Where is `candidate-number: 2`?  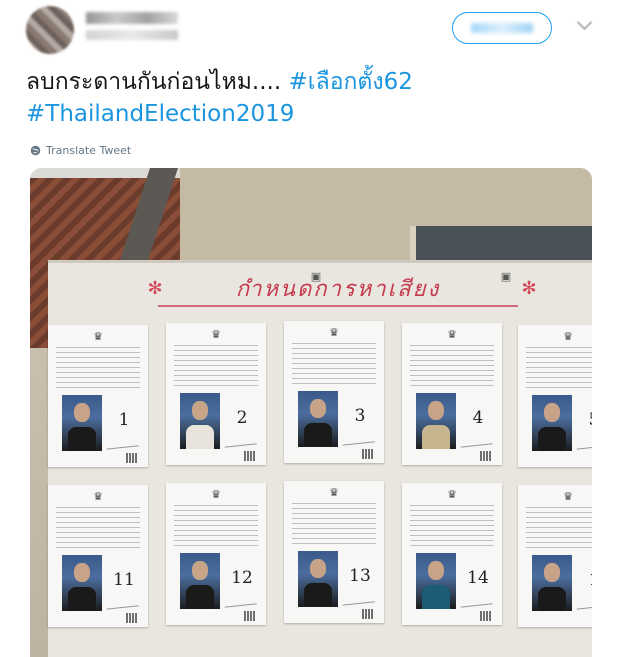 candidate-number: 2 is located at coordinates (242, 418).